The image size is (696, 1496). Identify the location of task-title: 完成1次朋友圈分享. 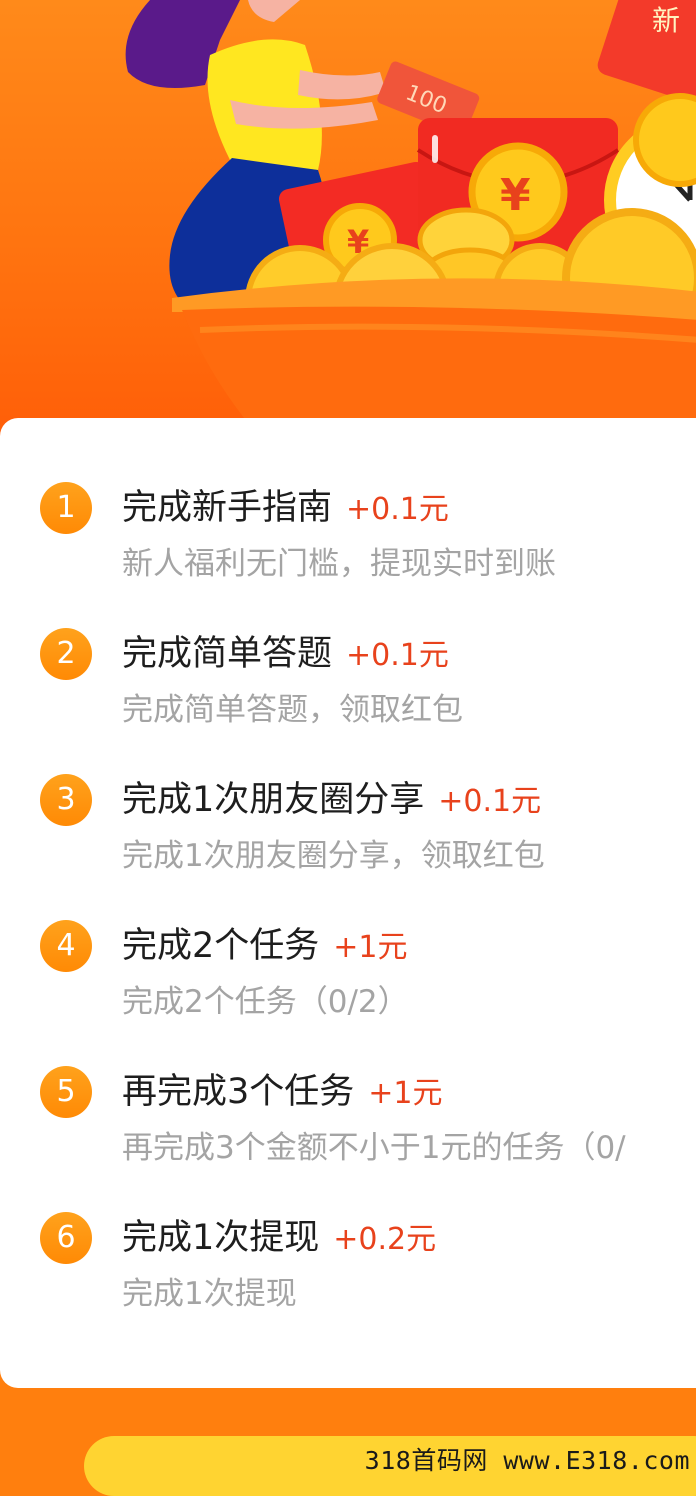
(273, 800).